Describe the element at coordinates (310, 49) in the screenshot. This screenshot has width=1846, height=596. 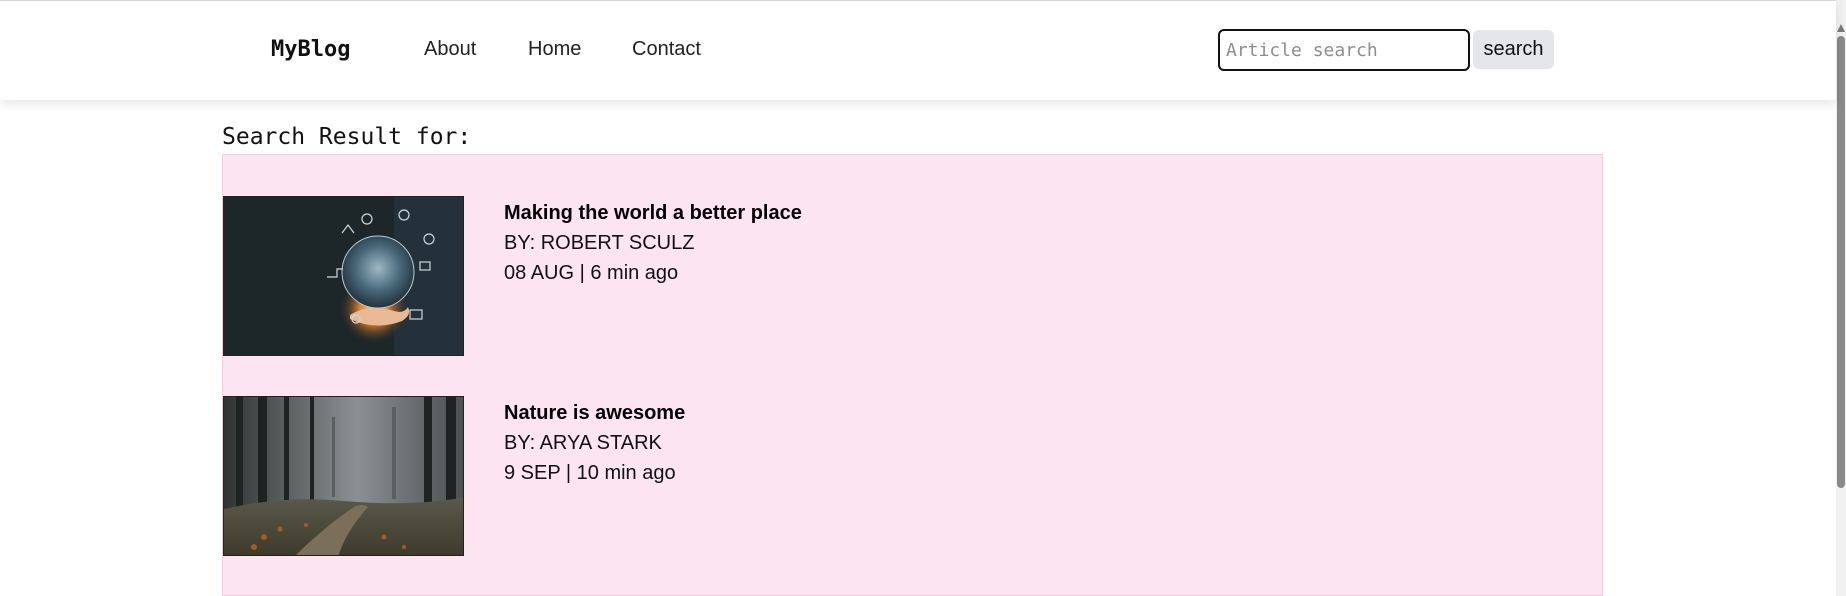
I see `brand-logo: MyBlog` at that location.